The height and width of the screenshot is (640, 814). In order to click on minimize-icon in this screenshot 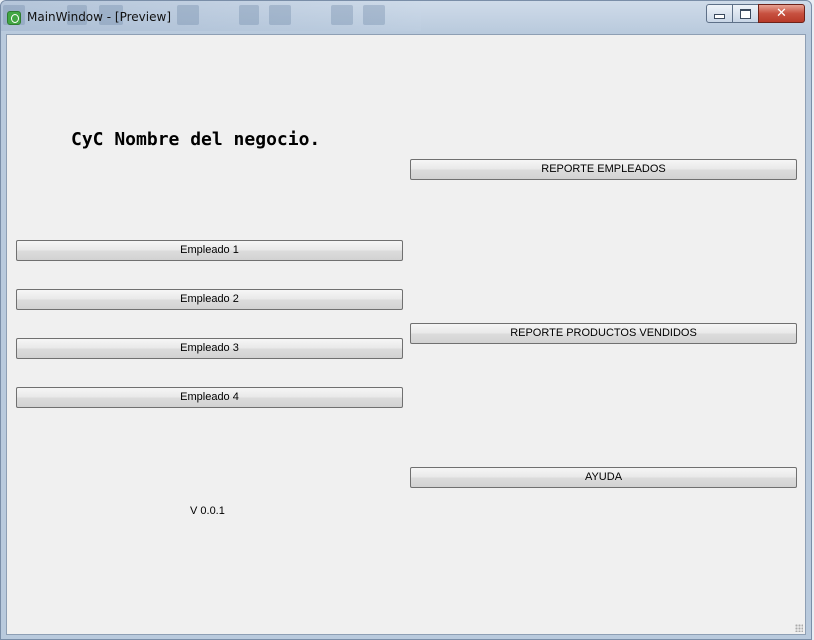, I will do `click(719, 16)`.